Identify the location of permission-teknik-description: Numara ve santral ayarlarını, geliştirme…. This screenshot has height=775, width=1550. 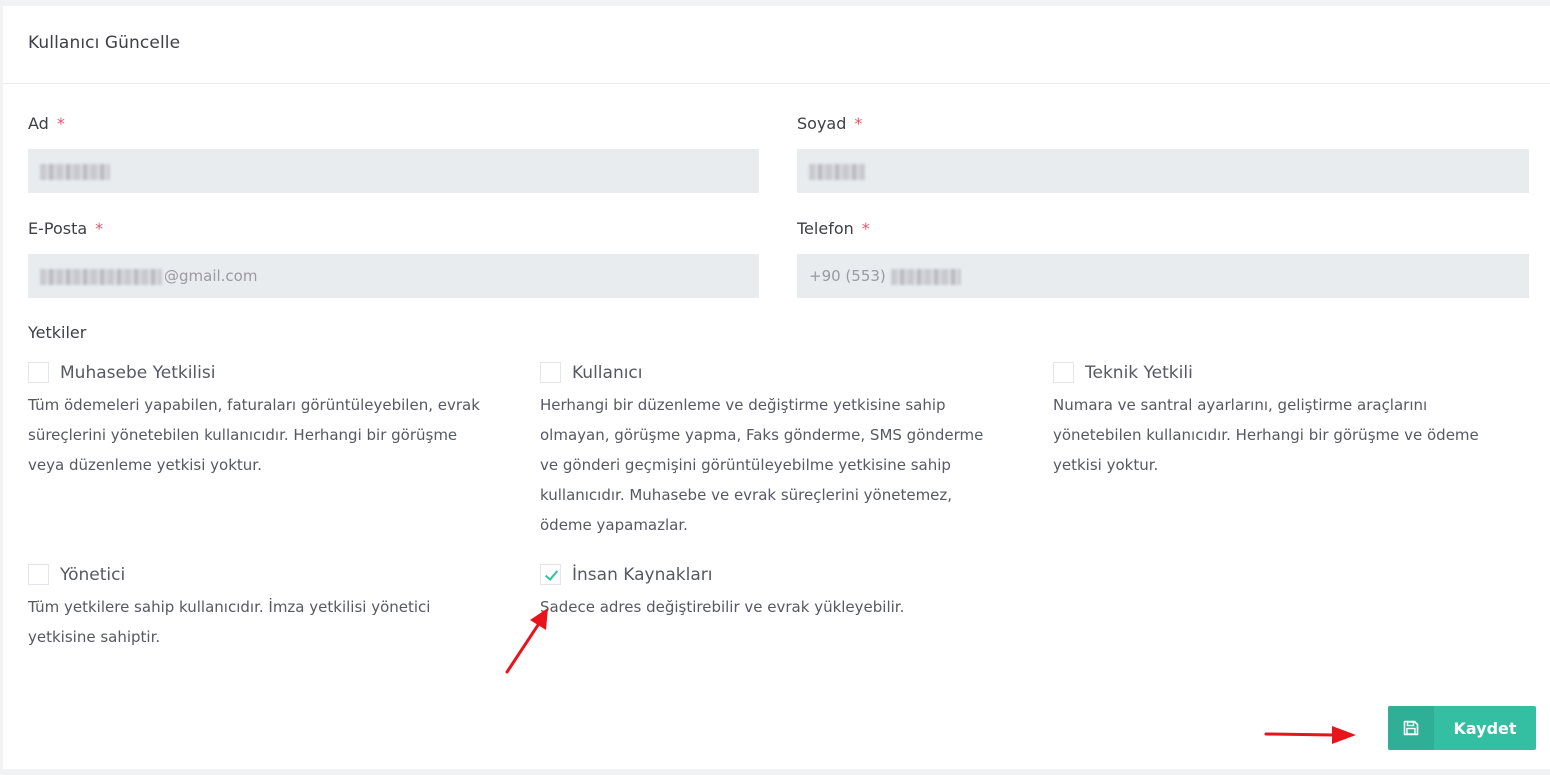
(1266, 435).